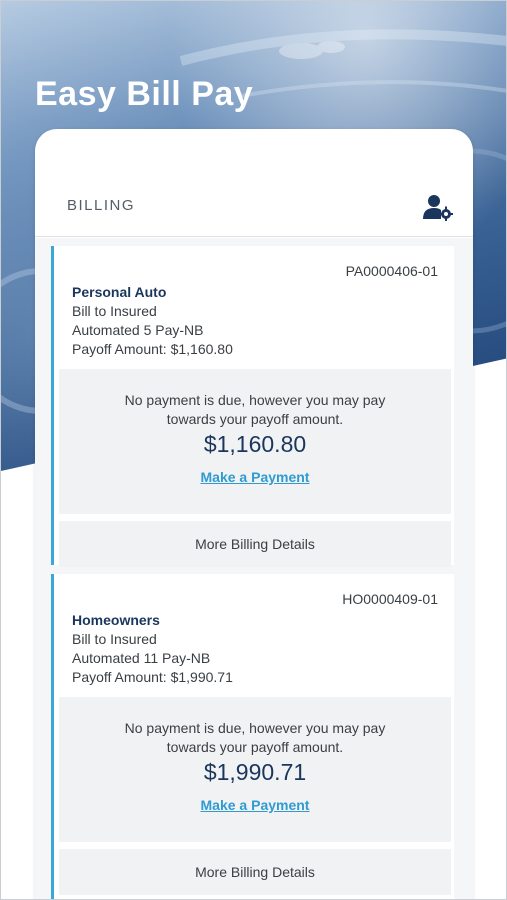 The image size is (507, 900). What do you see at coordinates (152, 349) in the screenshot?
I see `payoff-amount: Payoff Amount: $1,160.80` at bounding box center [152, 349].